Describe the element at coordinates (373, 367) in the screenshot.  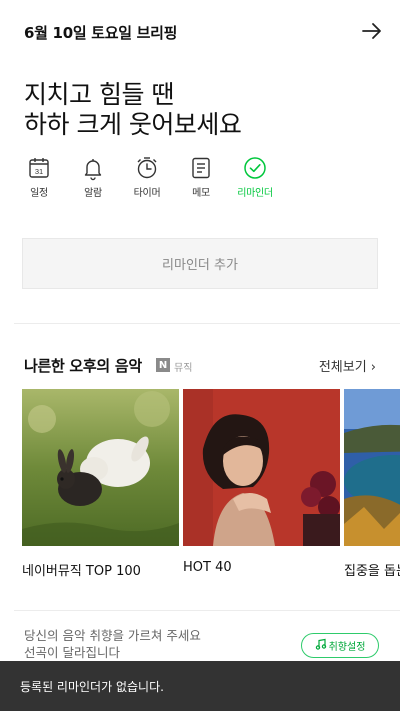
I see `chevron-right-icon: ›` at that location.